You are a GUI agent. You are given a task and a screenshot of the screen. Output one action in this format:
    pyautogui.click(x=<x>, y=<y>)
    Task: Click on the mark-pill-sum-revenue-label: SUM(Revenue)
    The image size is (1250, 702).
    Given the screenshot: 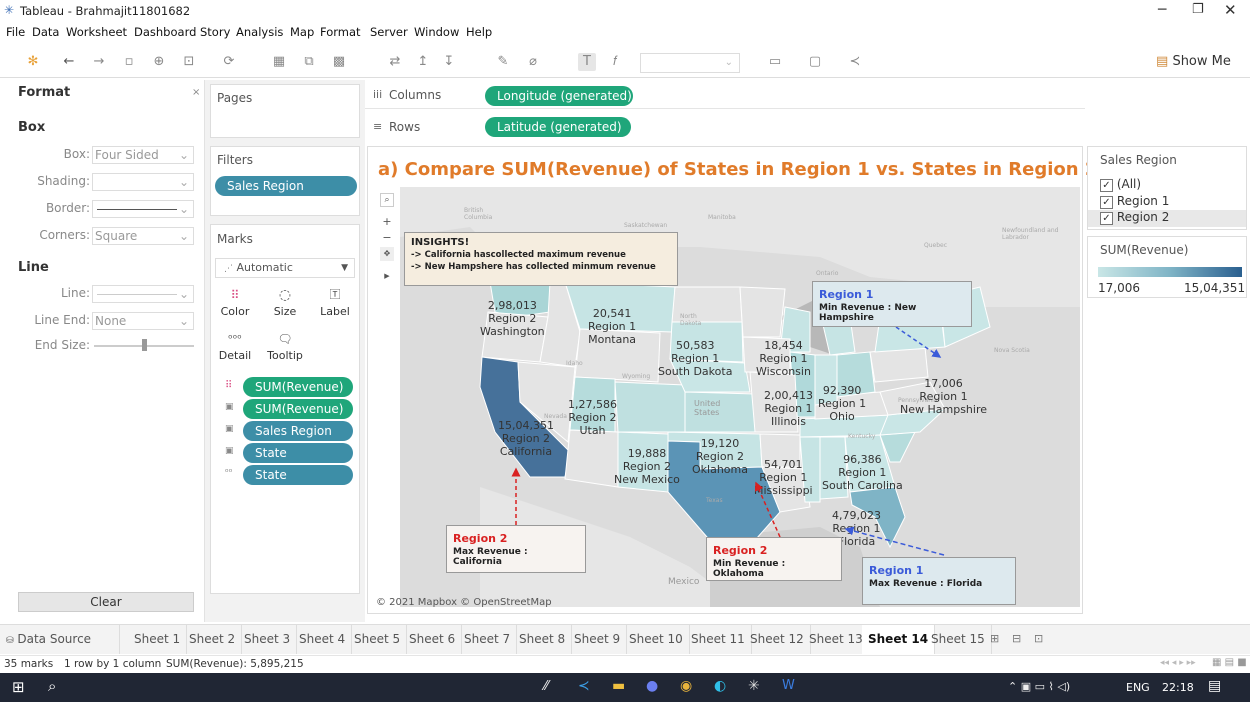 What is the action you would take?
    pyautogui.click(x=298, y=409)
    